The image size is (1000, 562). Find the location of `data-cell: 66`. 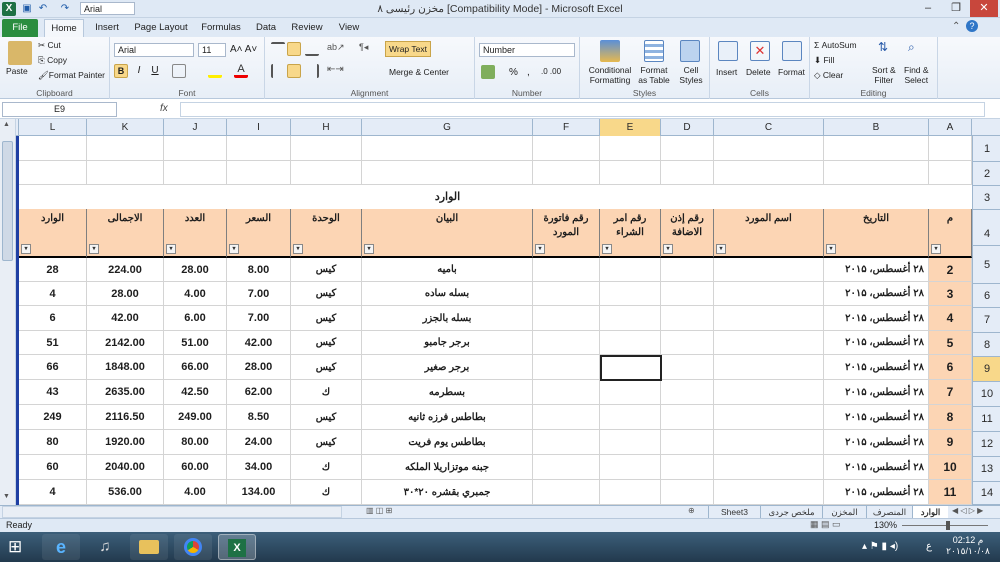

data-cell: 66 is located at coordinates (53, 367).